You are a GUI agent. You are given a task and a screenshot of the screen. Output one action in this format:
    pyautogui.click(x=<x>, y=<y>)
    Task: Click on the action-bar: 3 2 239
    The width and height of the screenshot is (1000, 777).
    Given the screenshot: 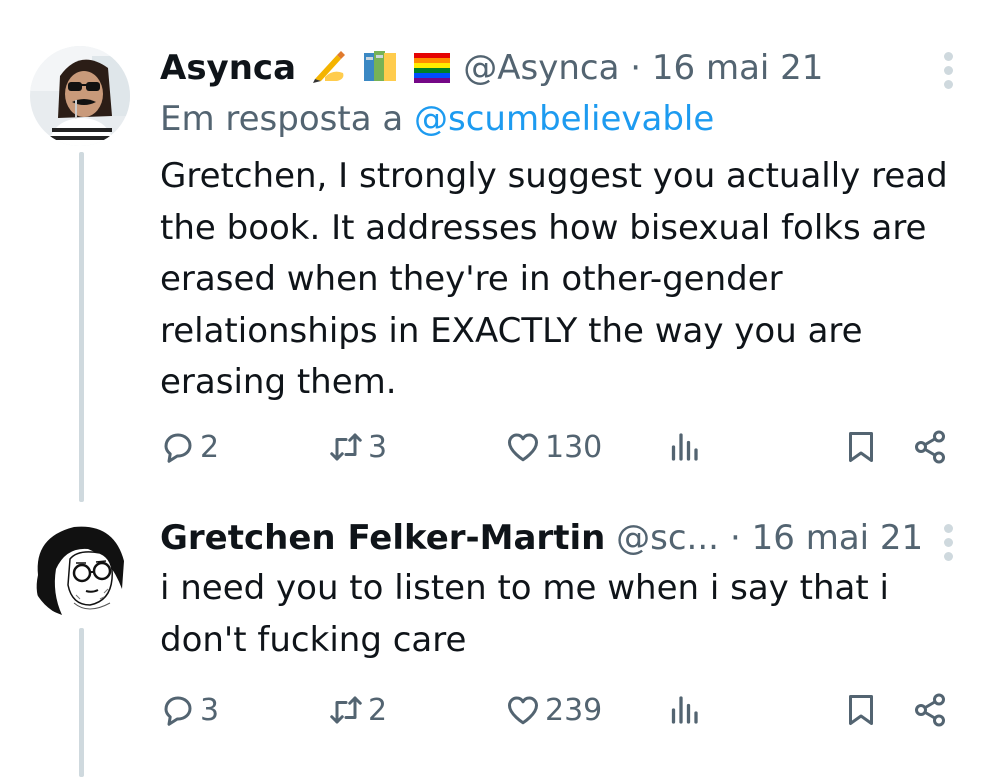 What is the action you would take?
    pyautogui.click(x=560, y=710)
    